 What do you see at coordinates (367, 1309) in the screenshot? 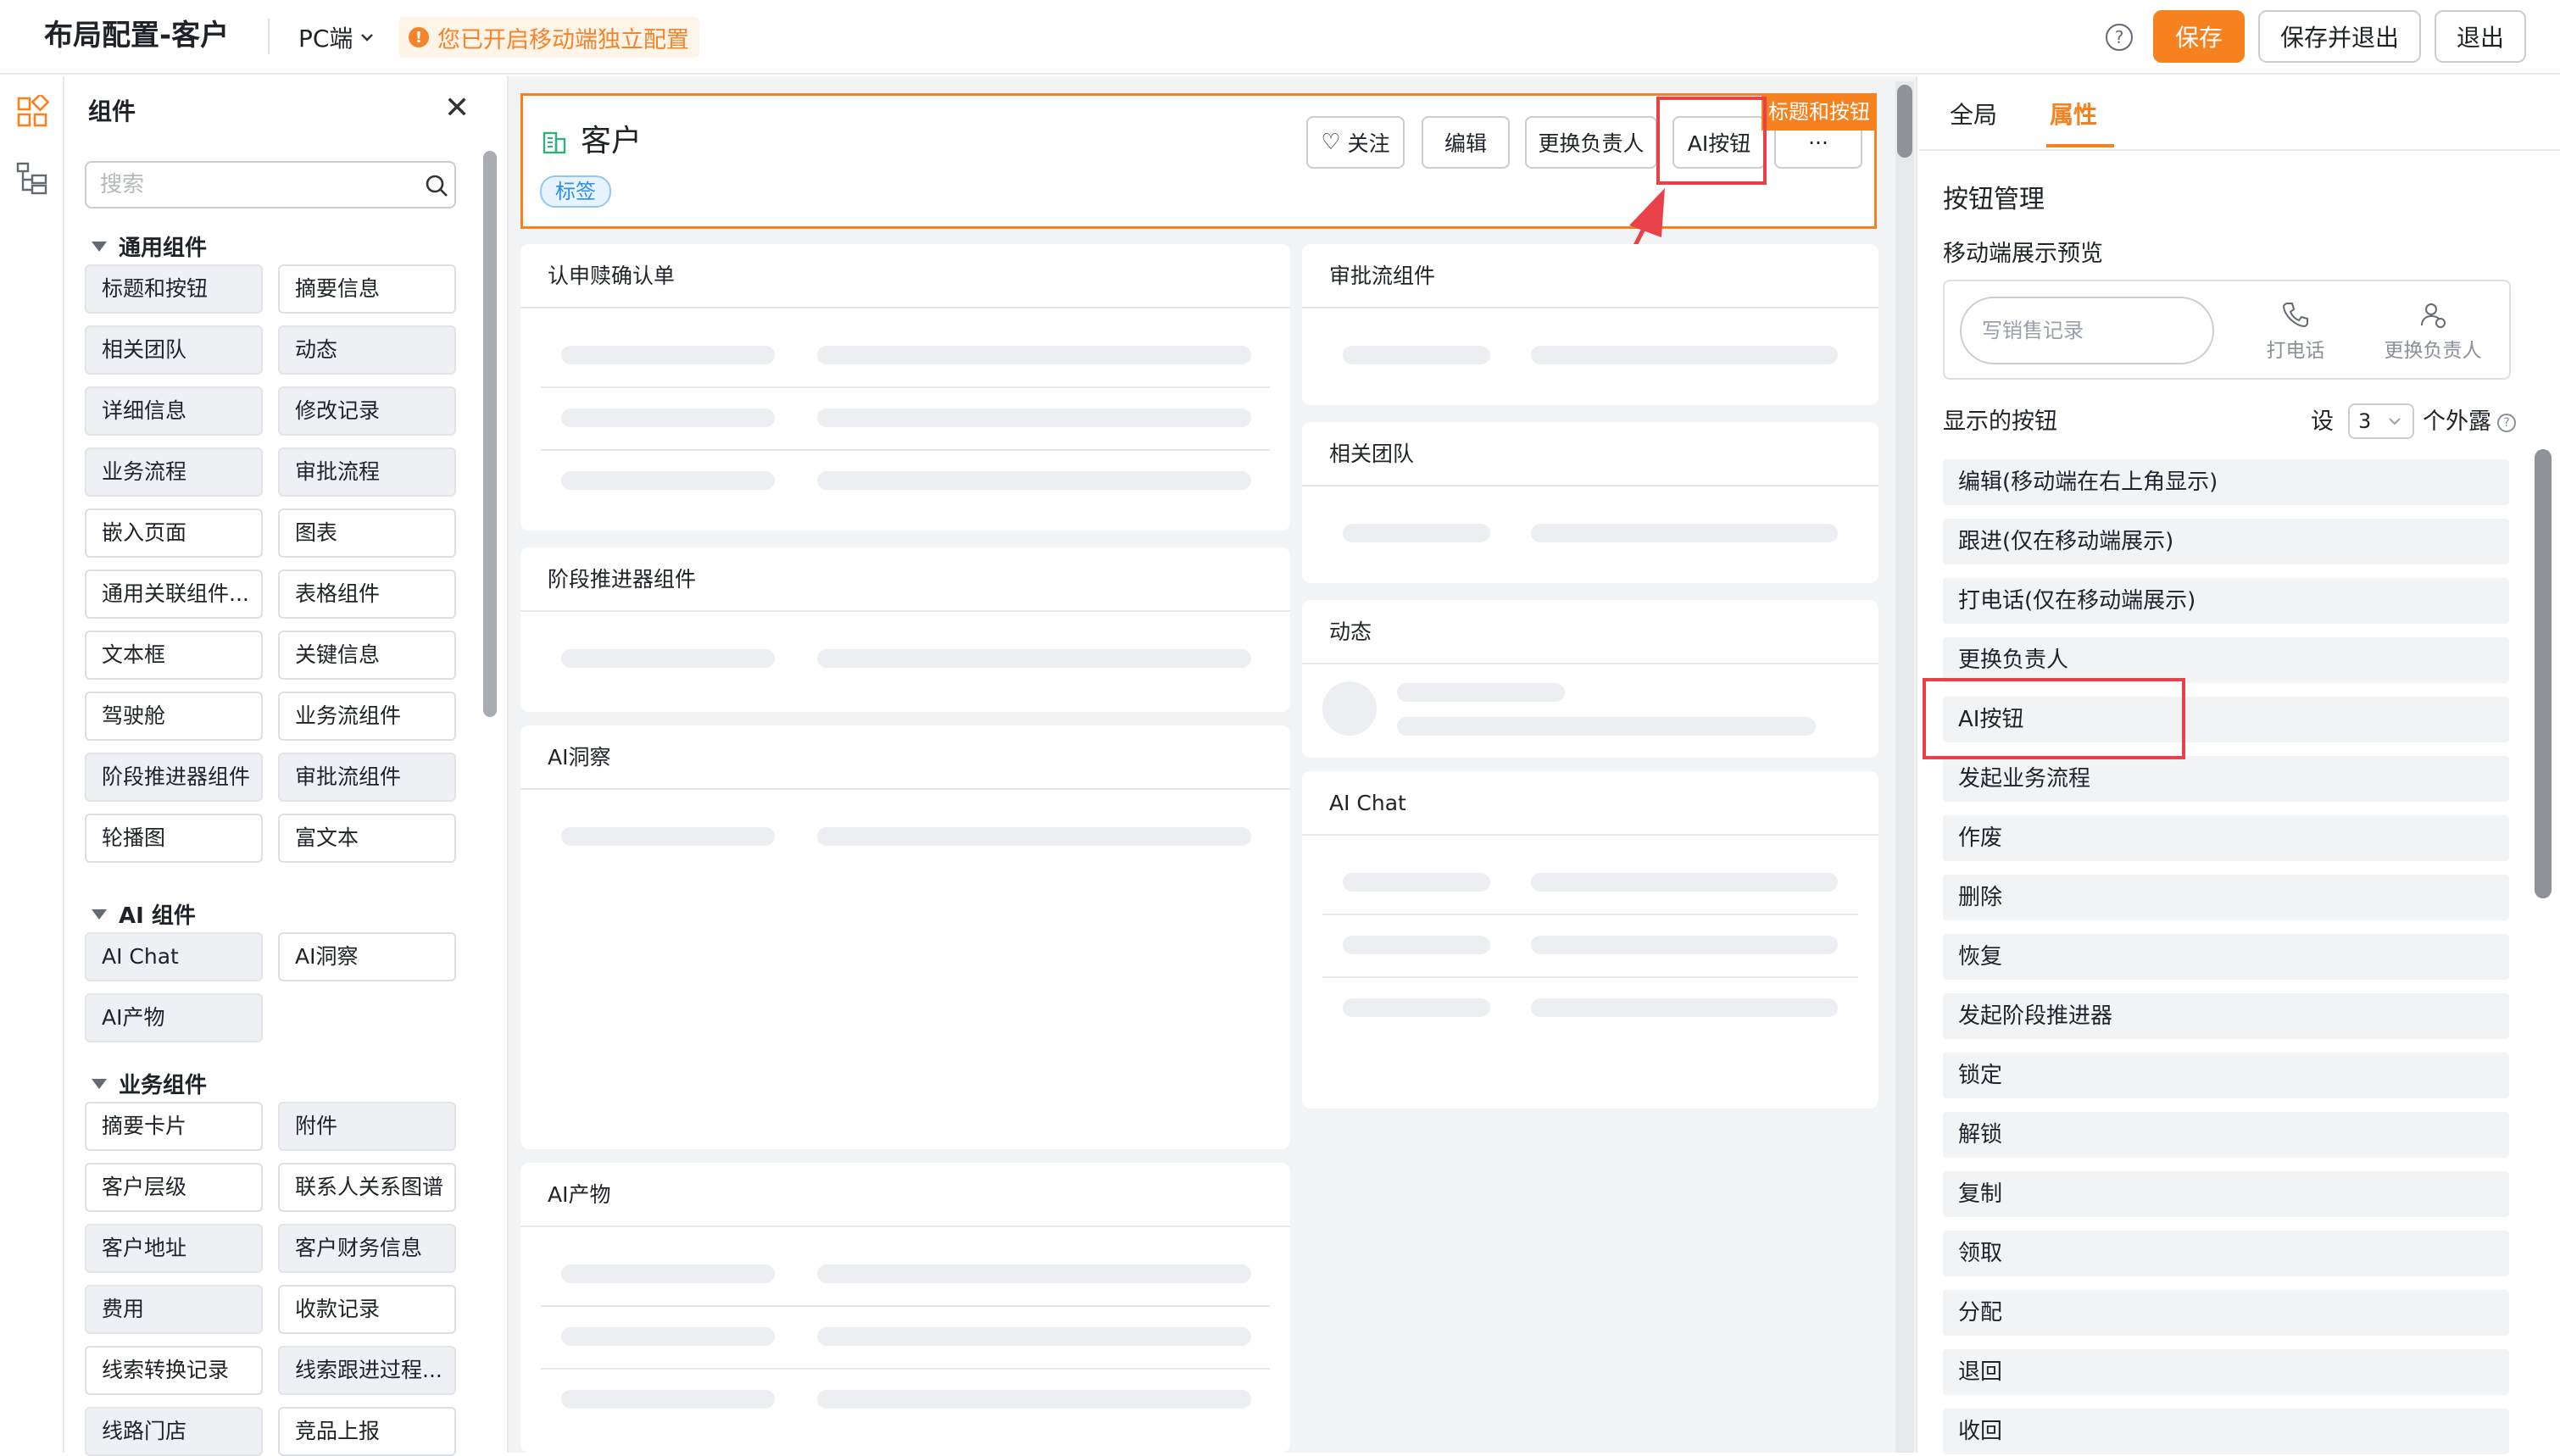
I see `component-item: 收款记录` at bounding box center [367, 1309].